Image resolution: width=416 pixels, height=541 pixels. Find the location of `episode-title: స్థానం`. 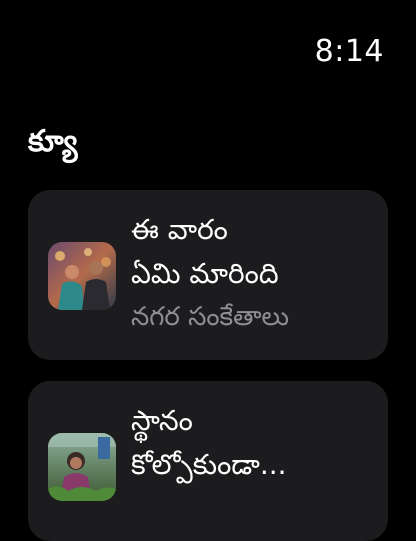

episode-title: స్థానం is located at coordinates (162, 420).